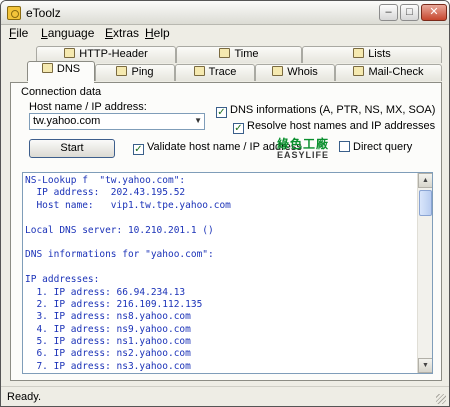  Describe the element at coordinates (303, 144) in the screenshot. I see `logo-text-top: 綠色工廠` at that location.